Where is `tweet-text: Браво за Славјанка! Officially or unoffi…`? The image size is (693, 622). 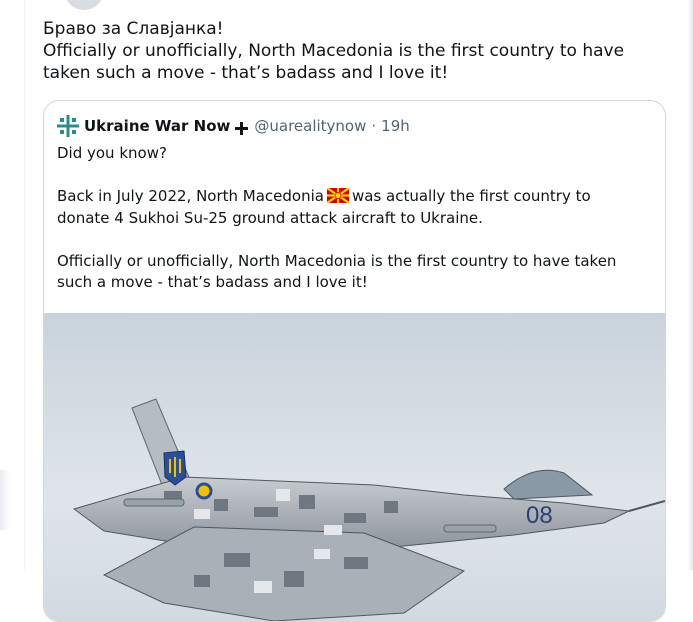 tweet-text: Браво за Славјанка! Officially or unoffi… is located at coordinates (353, 51).